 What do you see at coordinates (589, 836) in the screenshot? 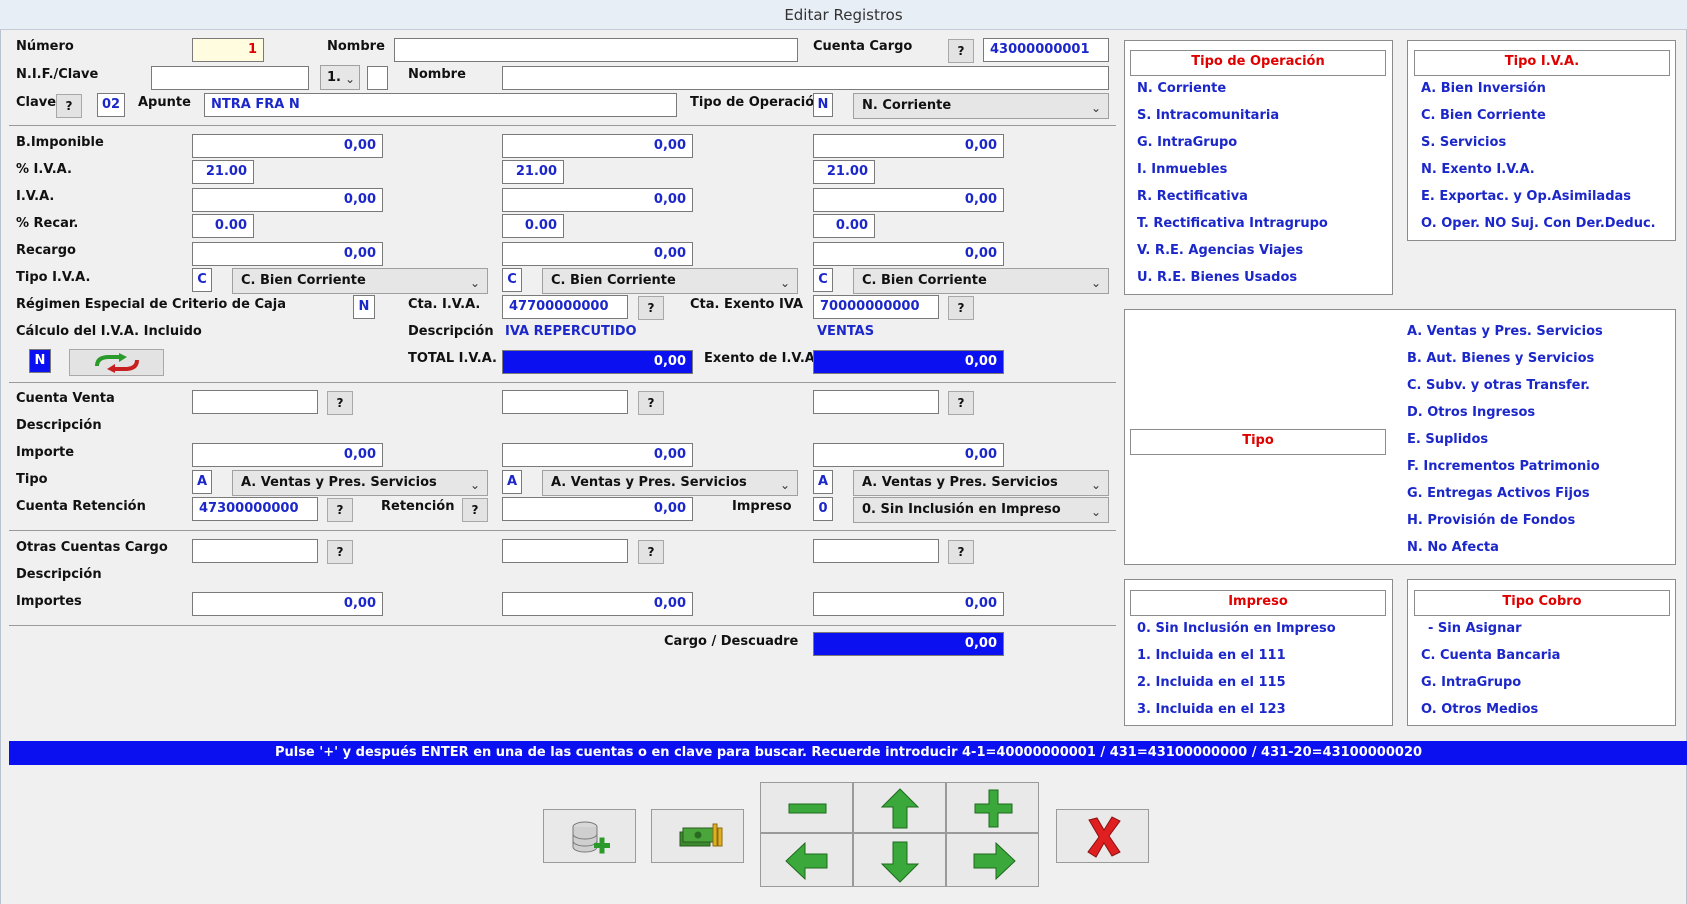
I see `add-record-button` at bounding box center [589, 836].